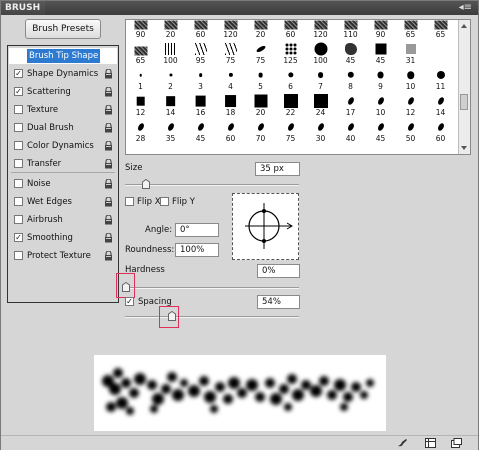 The width and height of the screenshot is (479, 450). Describe the element at coordinates (129, 301) in the screenshot. I see `spacing-checkbox: ✓` at that location.